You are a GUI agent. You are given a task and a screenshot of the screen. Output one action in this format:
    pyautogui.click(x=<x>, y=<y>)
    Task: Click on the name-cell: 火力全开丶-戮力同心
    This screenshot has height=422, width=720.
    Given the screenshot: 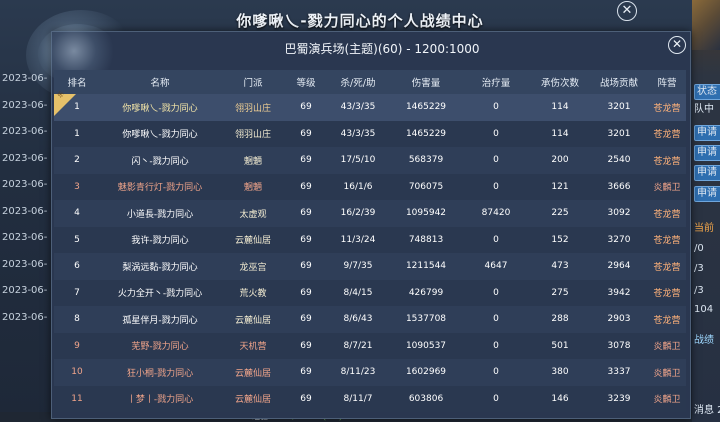 What is the action you would take?
    pyautogui.click(x=160, y=292)
    